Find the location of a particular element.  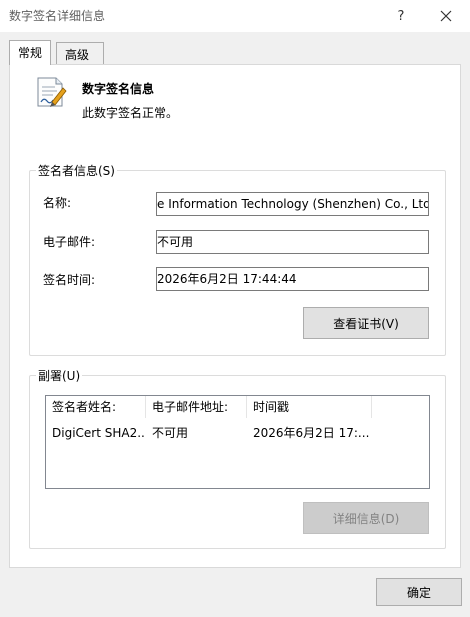

window-title: 数字签名详细信息 is located at coordinates (57, 16).